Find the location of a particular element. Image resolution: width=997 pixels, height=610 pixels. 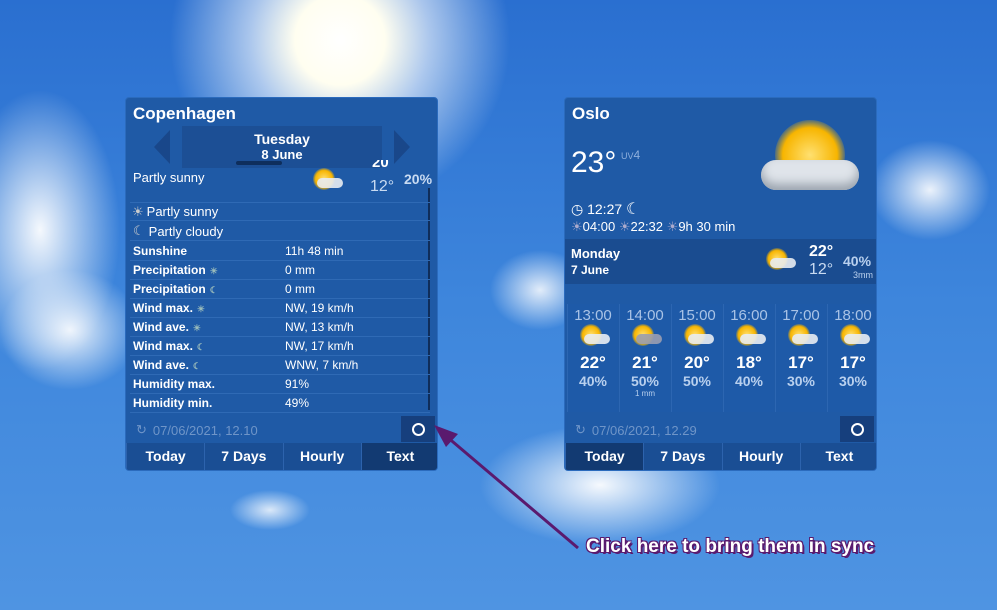

annotation-arrow is located at coordinates (506, 487).